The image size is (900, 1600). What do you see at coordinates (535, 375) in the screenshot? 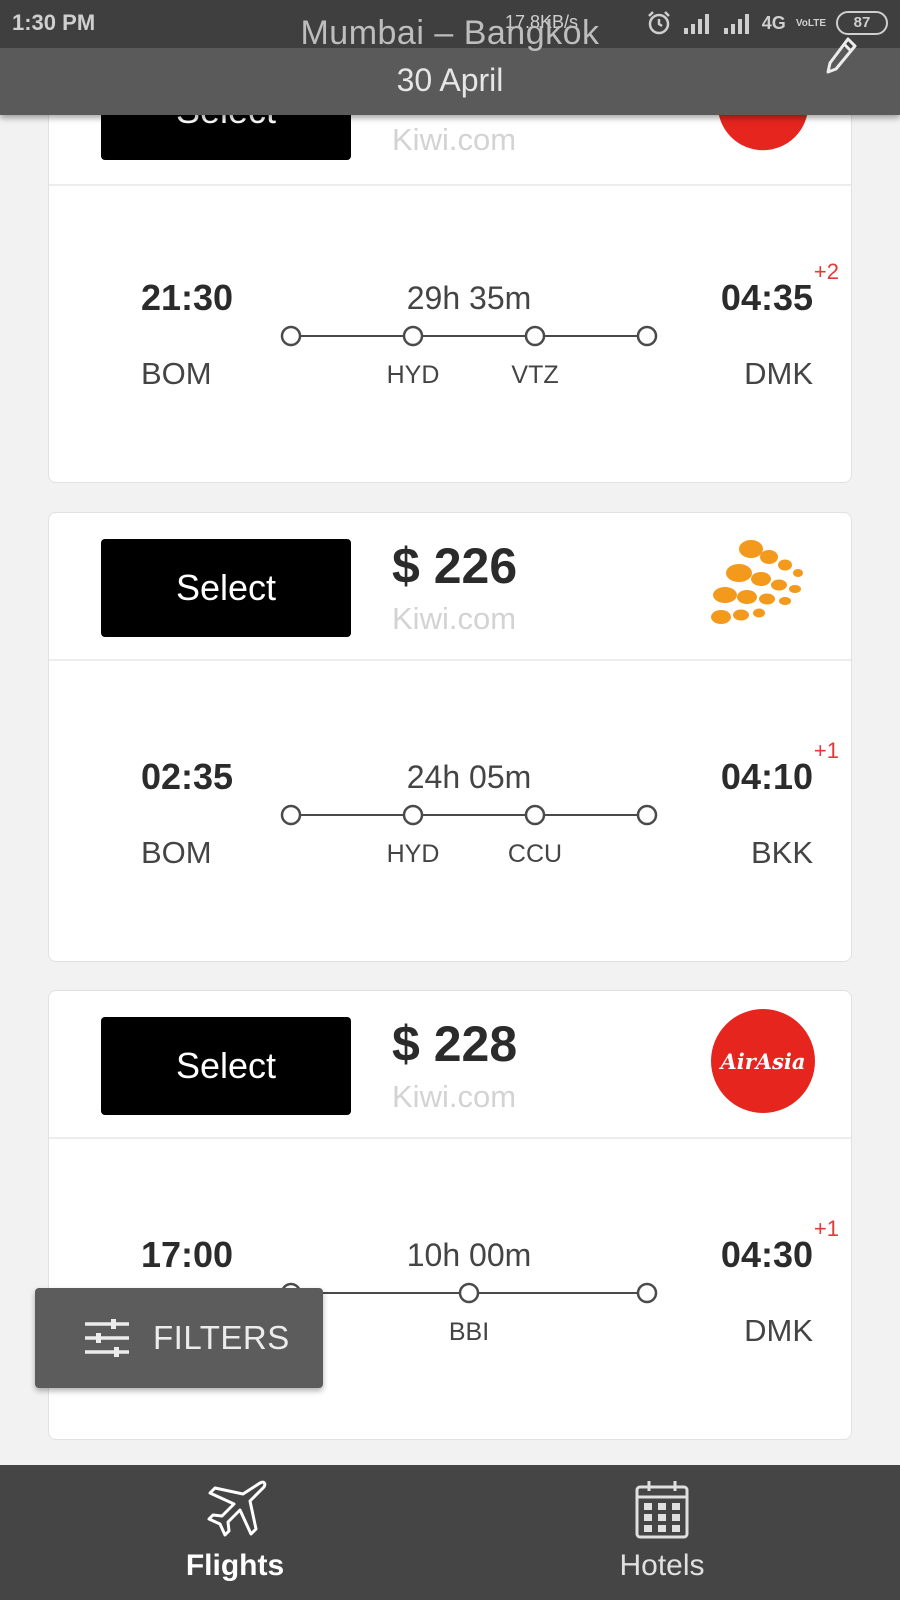
I see `stopover-airport: VTZ` at bounding box center [535, 375].